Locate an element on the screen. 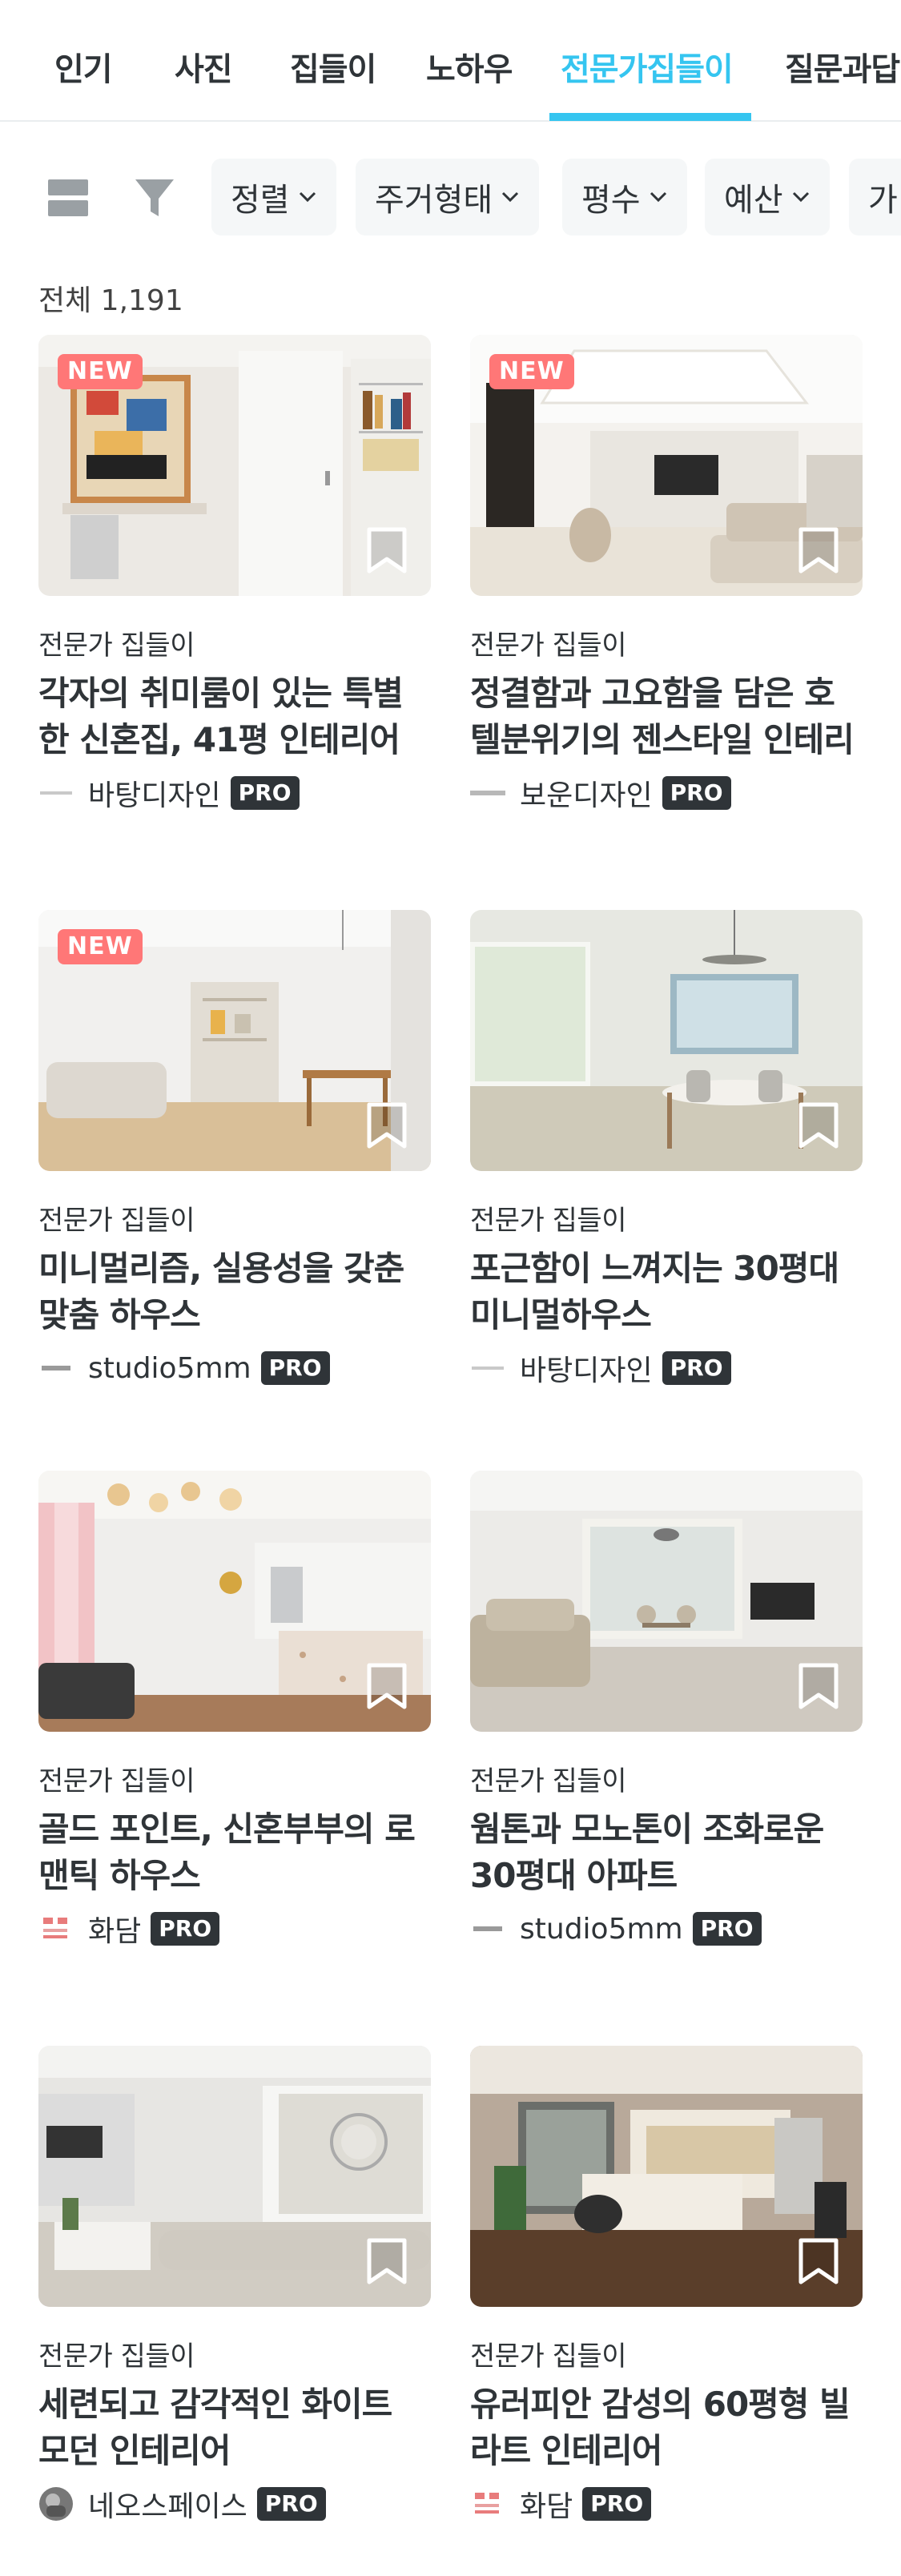  filter-bar: 정렬 주거형태 평수 예산 가 is located at coordinates (450, 194).